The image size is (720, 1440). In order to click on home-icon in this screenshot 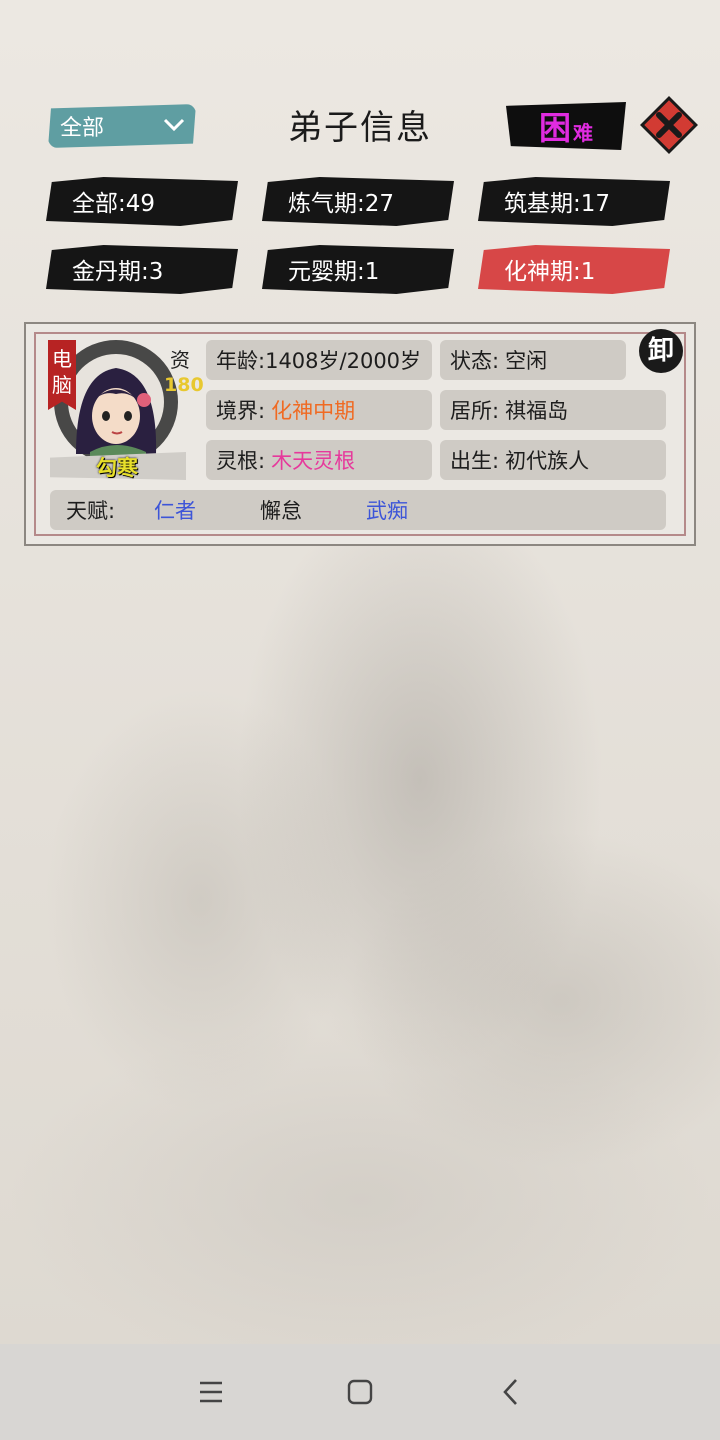, I will do `click(360, 1392)`.